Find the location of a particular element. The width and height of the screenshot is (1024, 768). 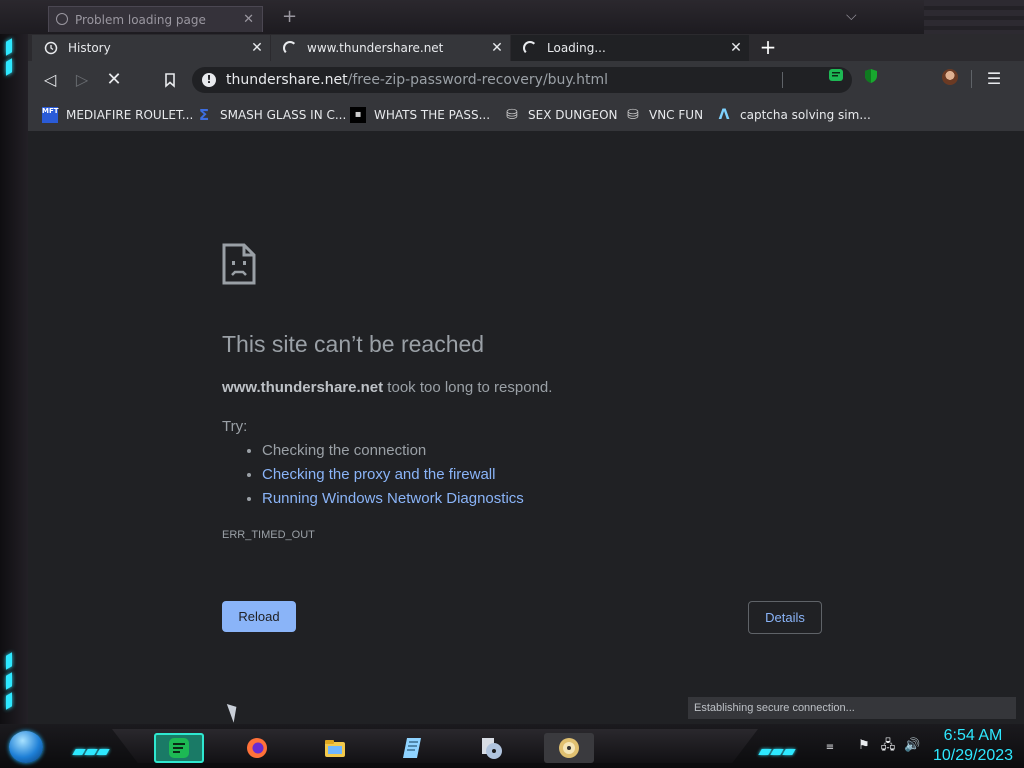

lambda-icon: Λ is located at coordinates (724, 115).